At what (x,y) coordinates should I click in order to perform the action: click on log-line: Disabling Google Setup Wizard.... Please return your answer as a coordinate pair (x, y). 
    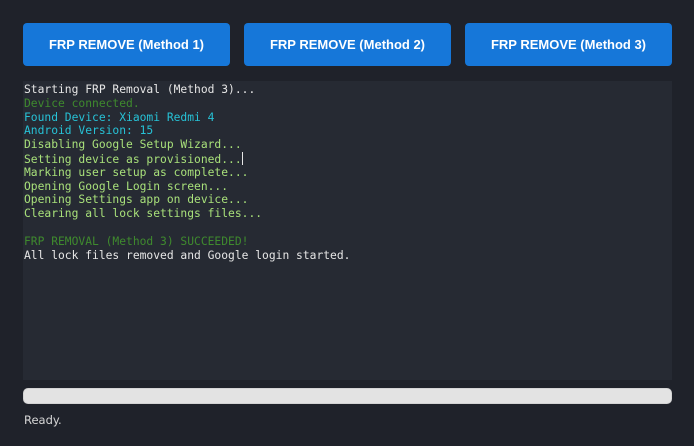
    Looking at the image, I should click on (133, 145).